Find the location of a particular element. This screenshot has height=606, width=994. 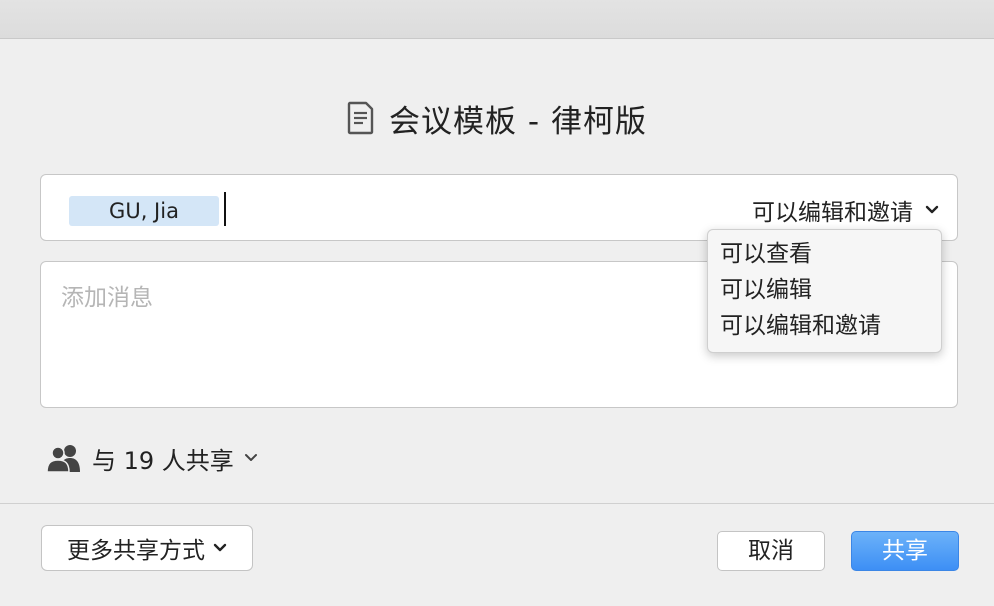

permission-selected-label: 可以编辑和邀请 is located at coordinates (832, 213).